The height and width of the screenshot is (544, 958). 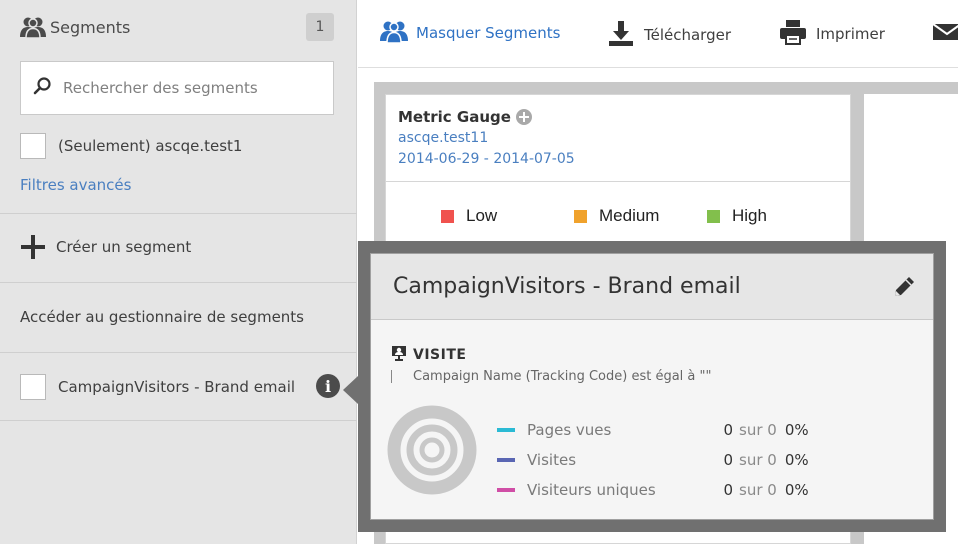 What do you see at coordinates (162, 317) in the screenshot?
I see `segment-manager-link: Accéder au gestionnaire de segments` at bounding box center [162, 317].